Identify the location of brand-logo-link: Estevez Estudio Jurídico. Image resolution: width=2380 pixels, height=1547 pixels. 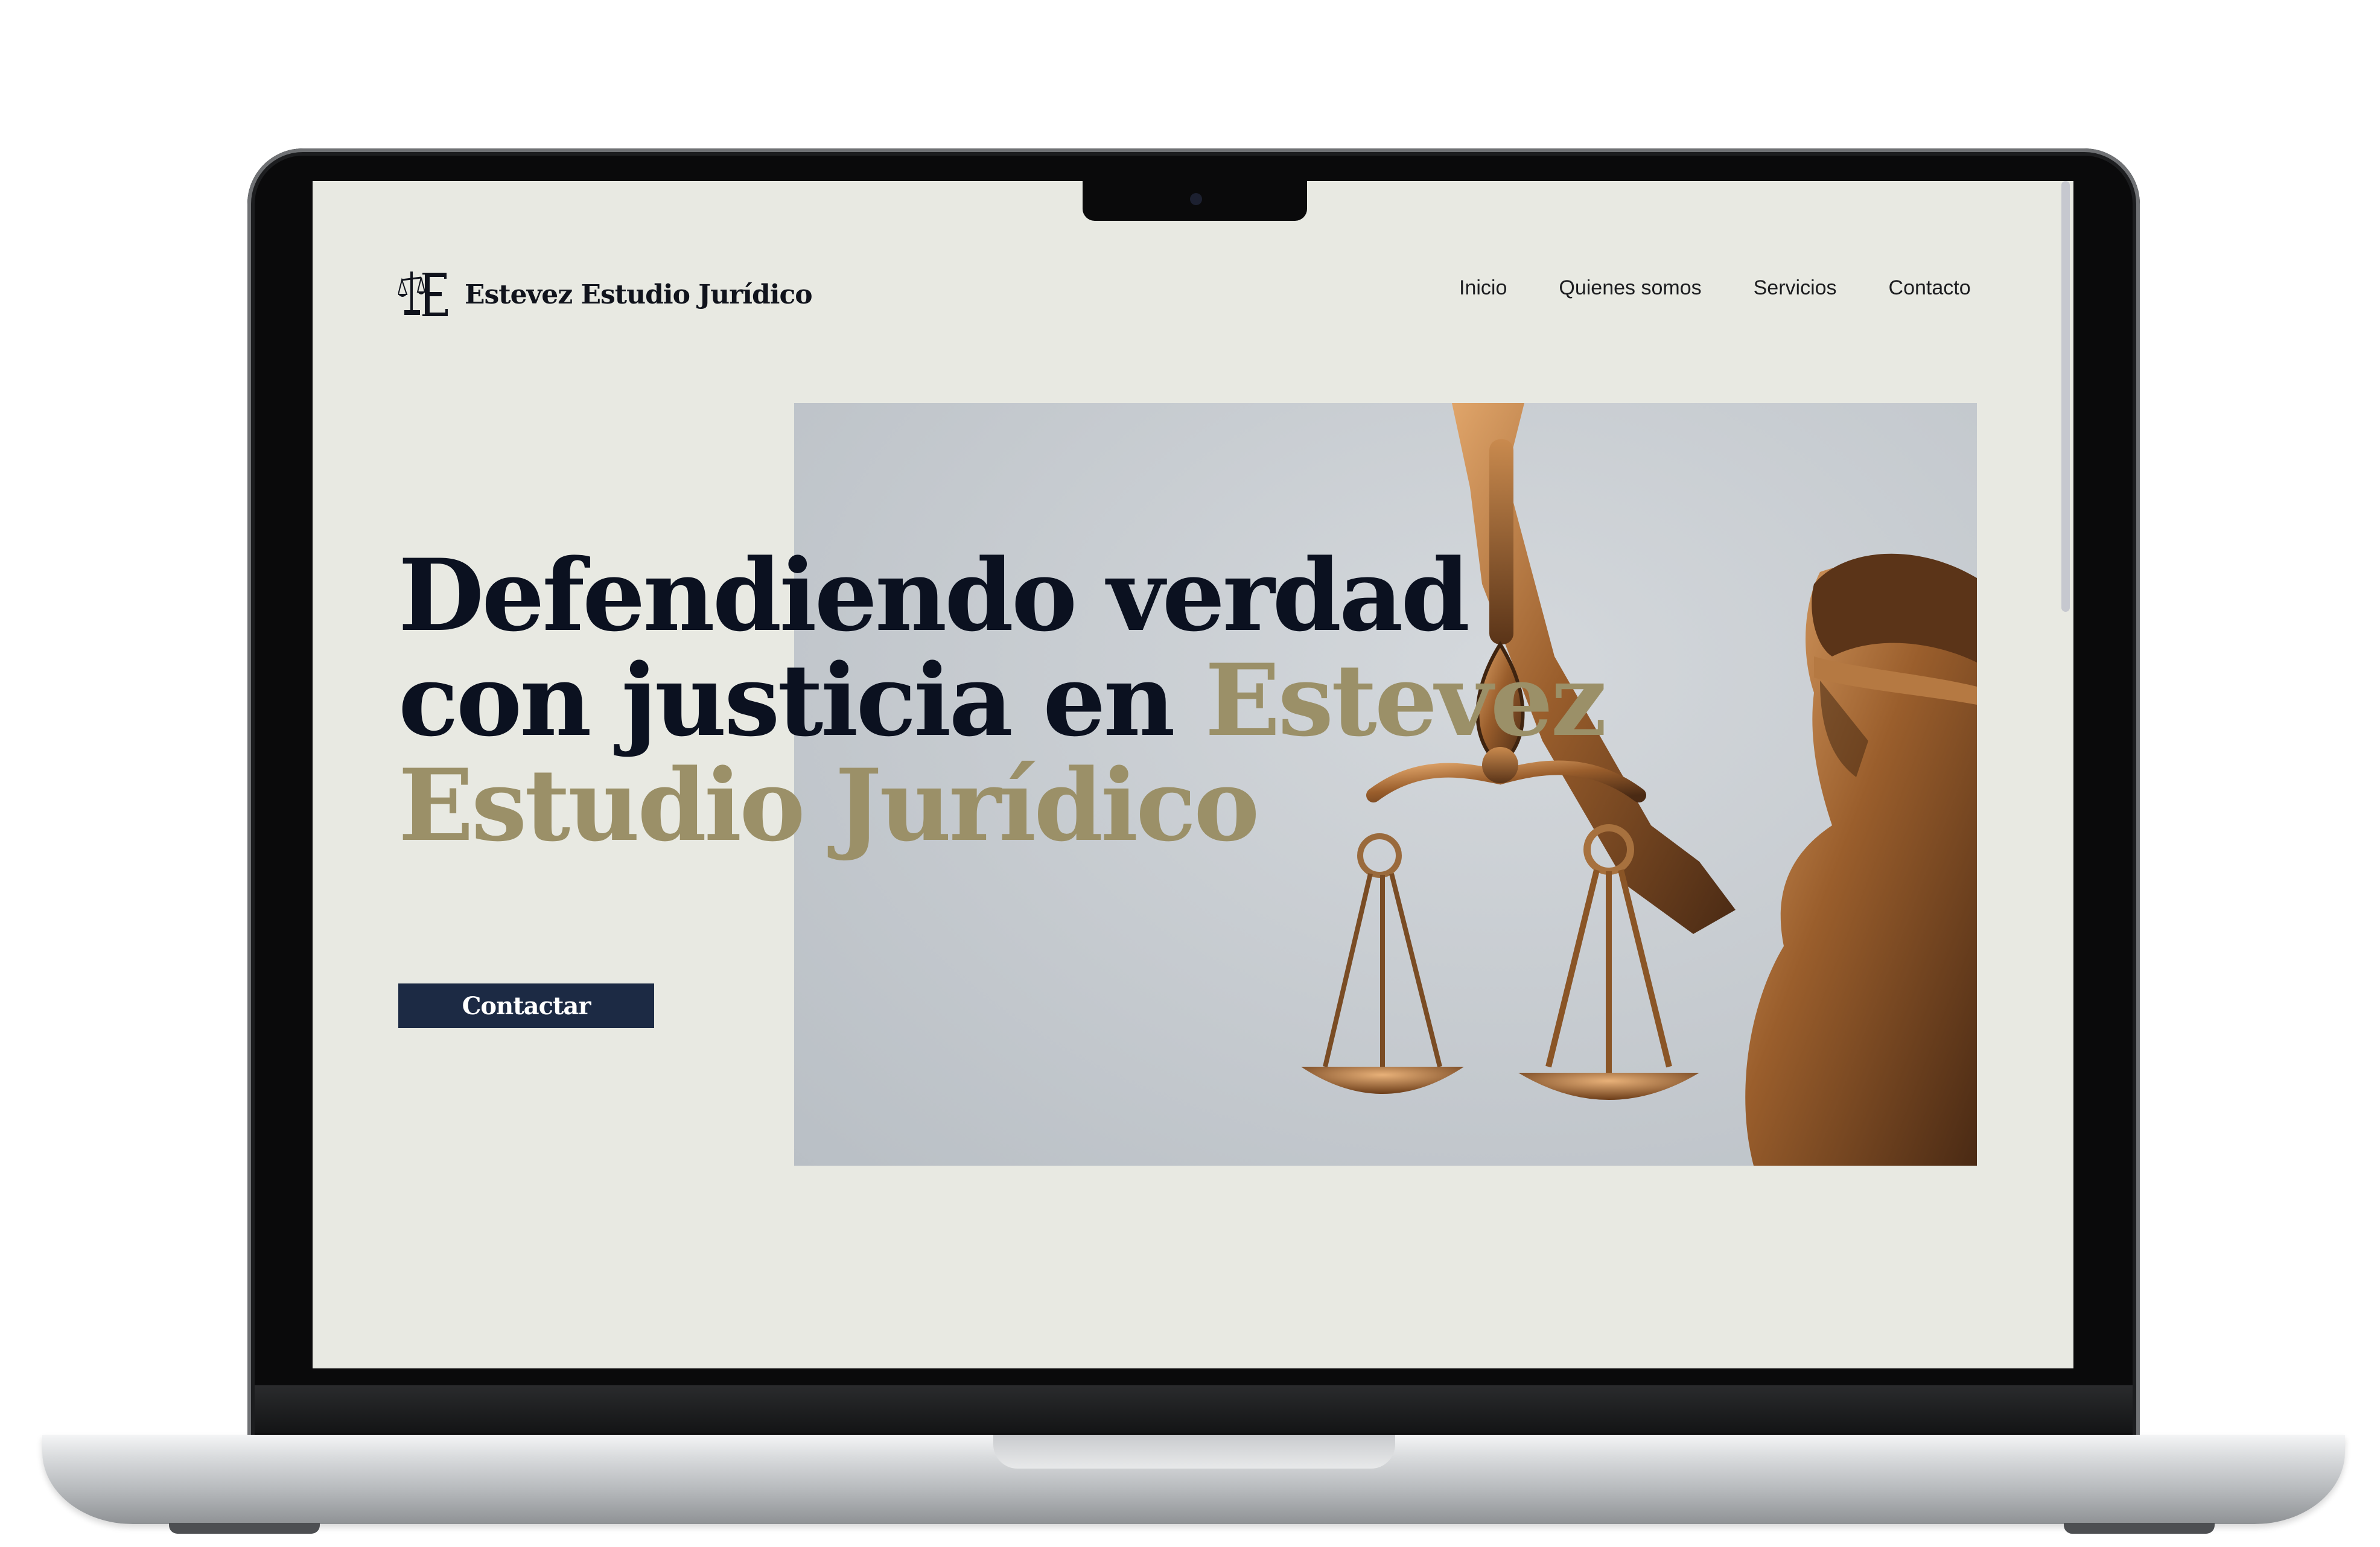
(605, 295).